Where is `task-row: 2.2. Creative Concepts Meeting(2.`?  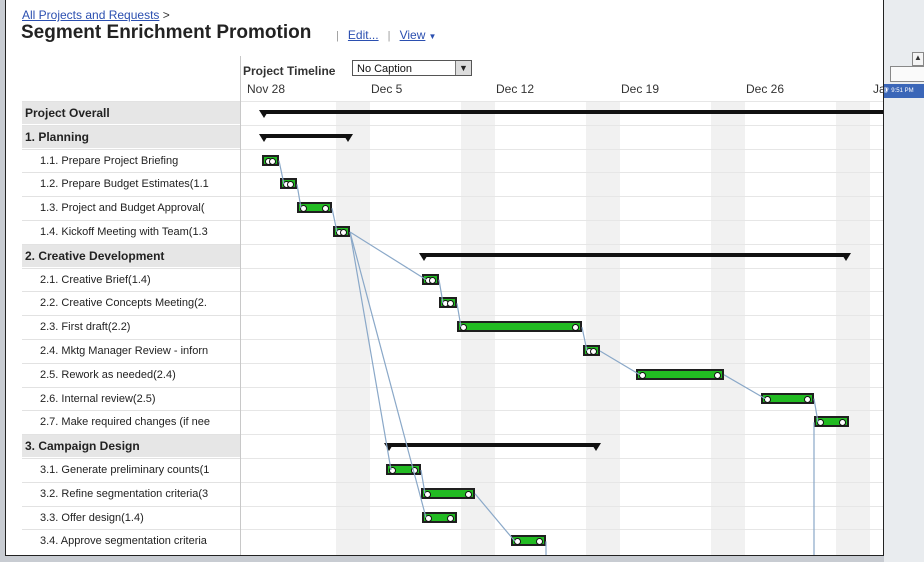 task-row: 2.2. Creative Concepts Meeting(2. is located at coordinates (131, 302).